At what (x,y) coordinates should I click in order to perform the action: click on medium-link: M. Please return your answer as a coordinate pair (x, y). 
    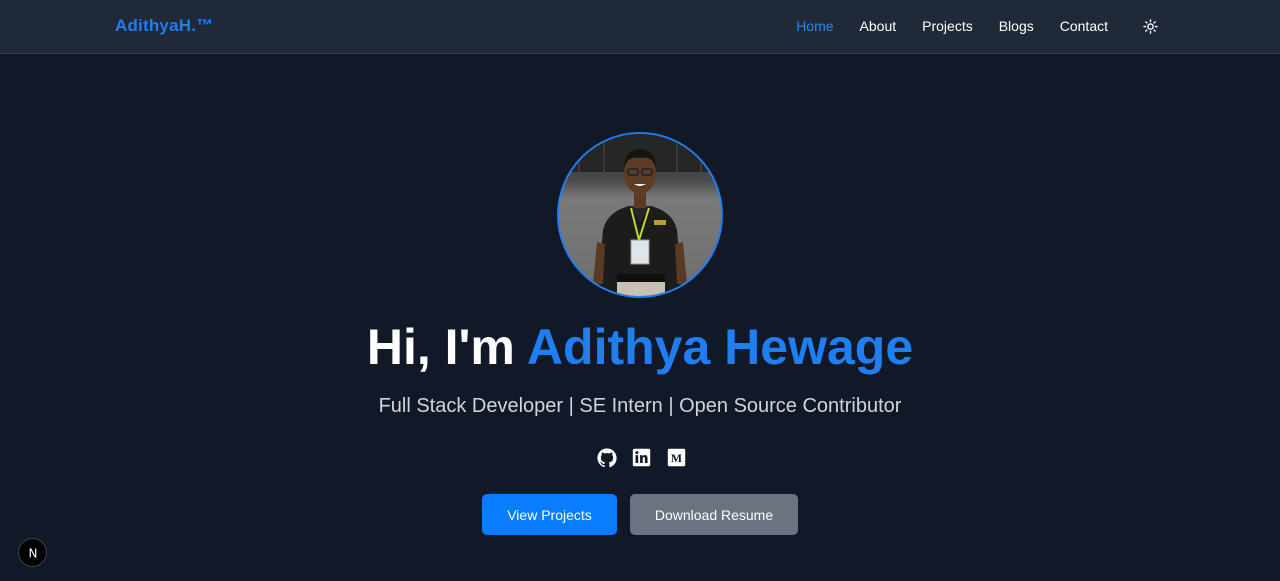
    Looking at the image, I should click on (676, 457).